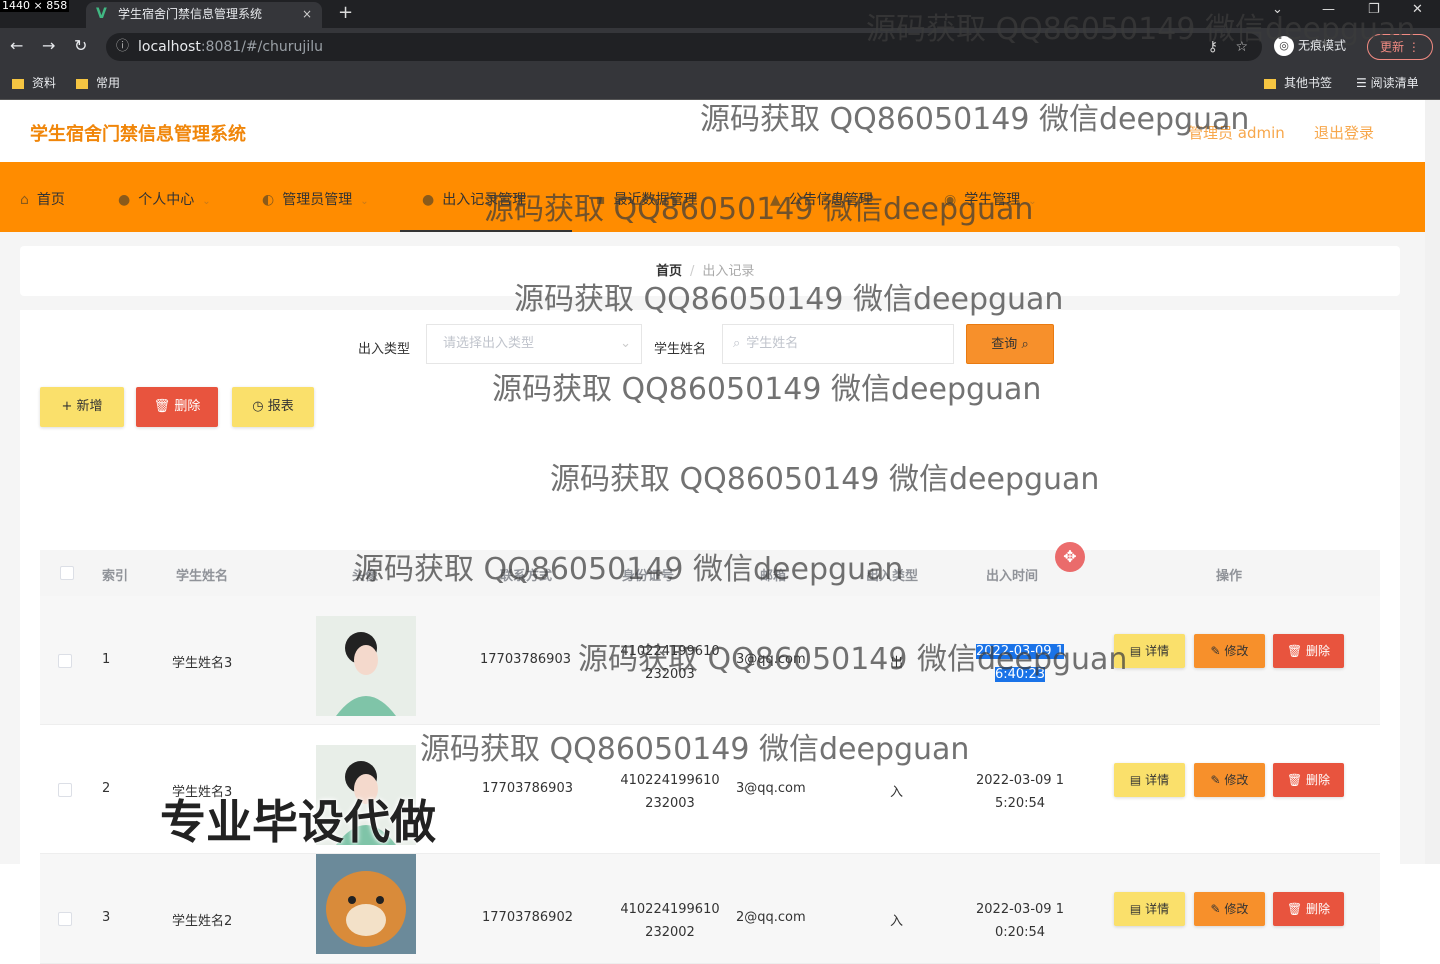  What do you see at coordinates (601, 200) in the screenshot?
I see `data-icon: ▪` at bounding box center [601, 200].